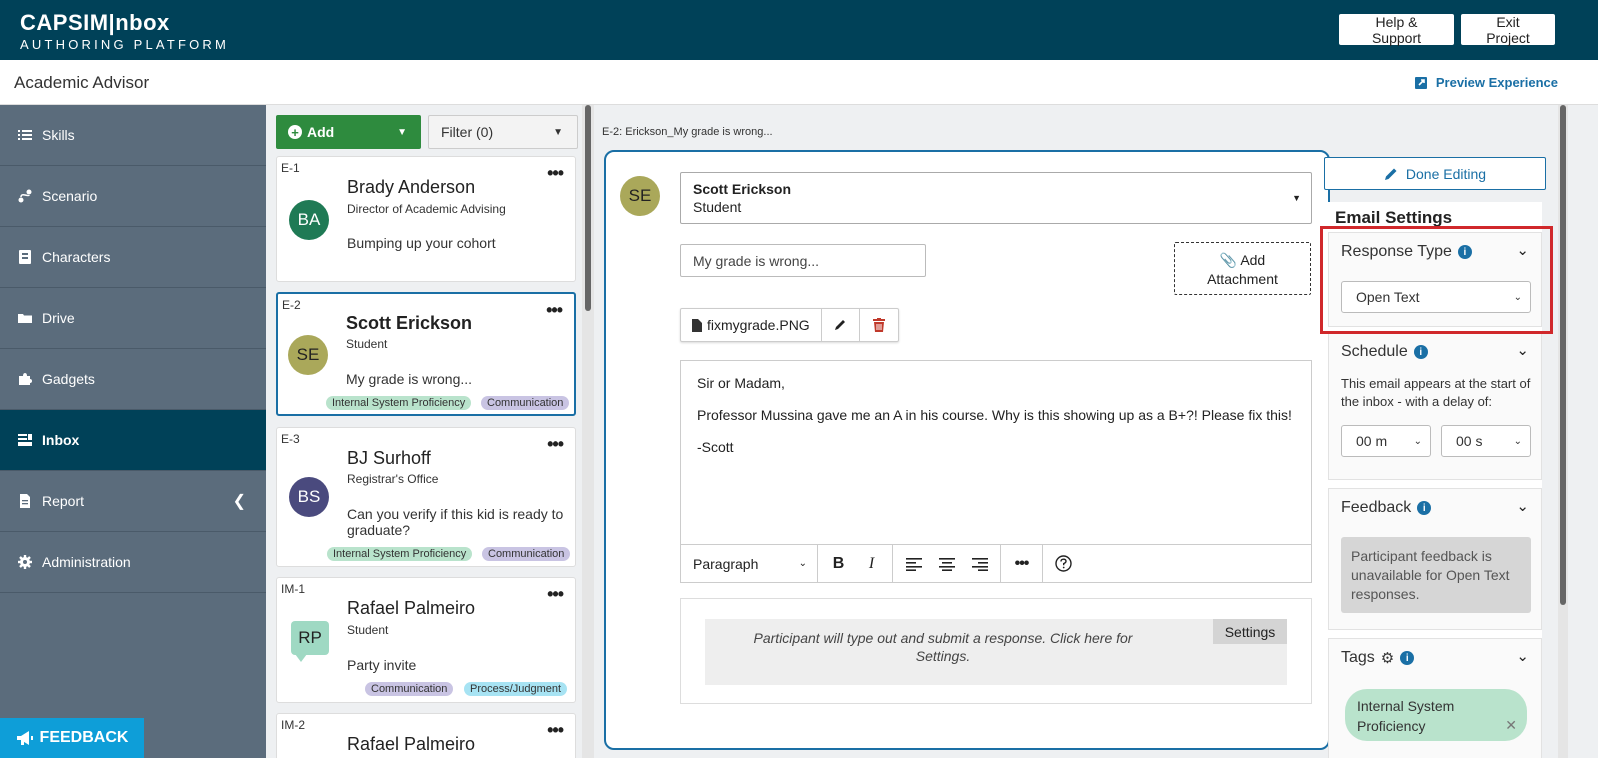 The height and width of the screenshot is (758, 1598). What do you see at coordinates (1508, 30) in the screenshot?
I see `exit-project-button: Exit Project` at bounding box center [1508, 30].